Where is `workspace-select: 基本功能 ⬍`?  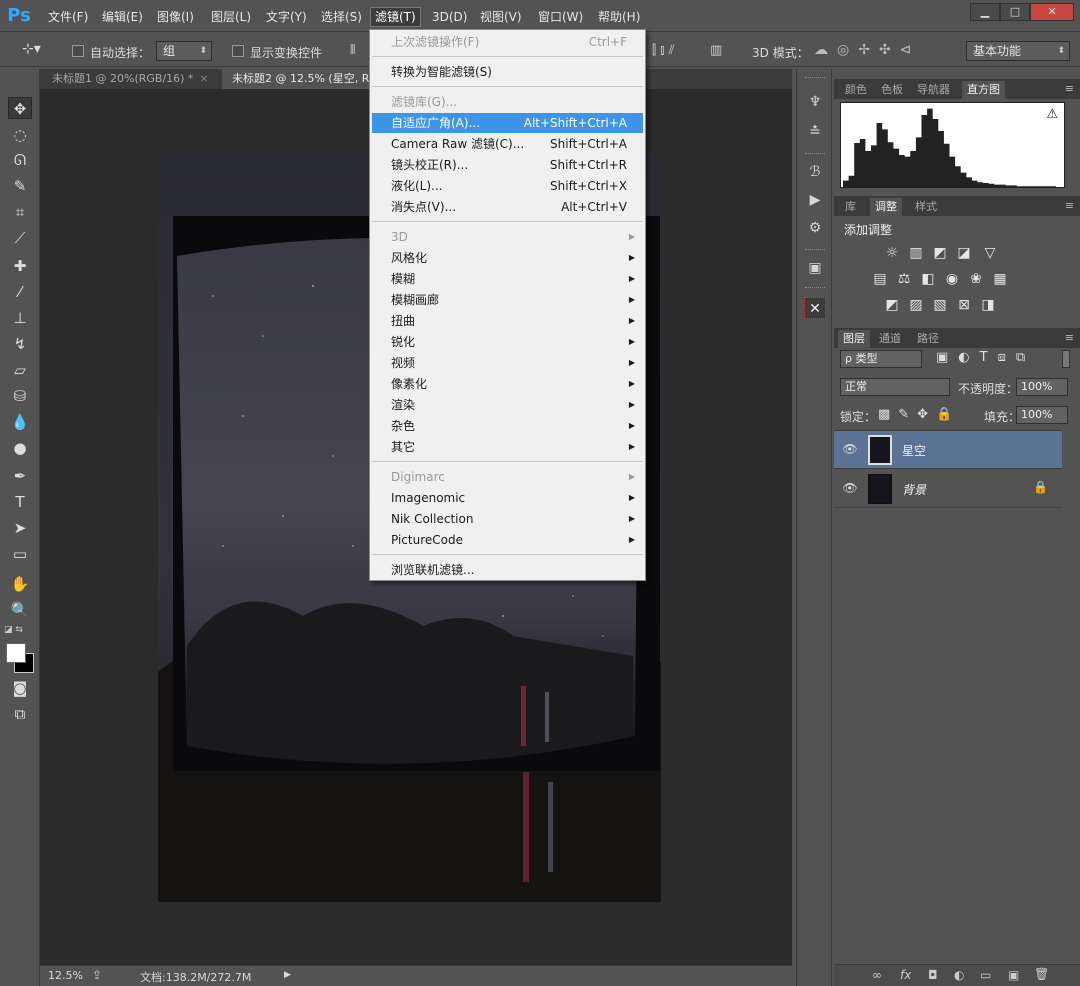
workspace-select: 基本功能 ⬍ is located at coordinates (1018, 51).